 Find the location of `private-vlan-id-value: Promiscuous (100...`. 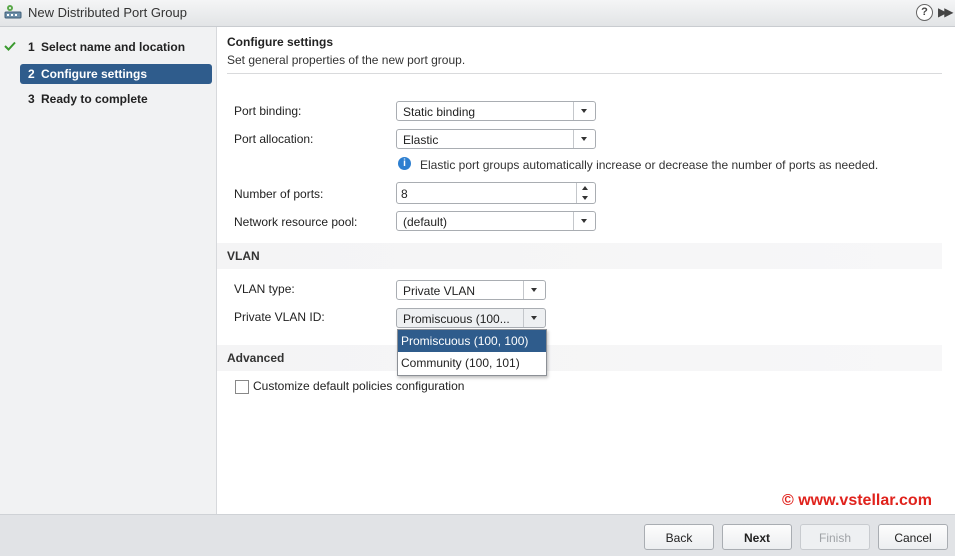

private-vlan-id-value: Promiscuous (100... is located at coordinates (456, 319).